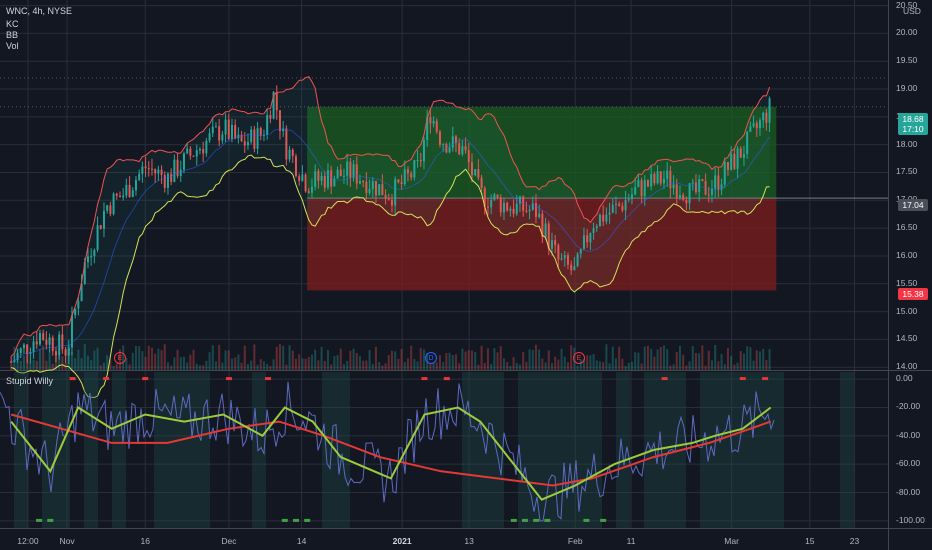 The image size is (932, 550). Describe the element at coordinates (907, 338) in the screenshot. I see `price-tick: 14.50` at that location.